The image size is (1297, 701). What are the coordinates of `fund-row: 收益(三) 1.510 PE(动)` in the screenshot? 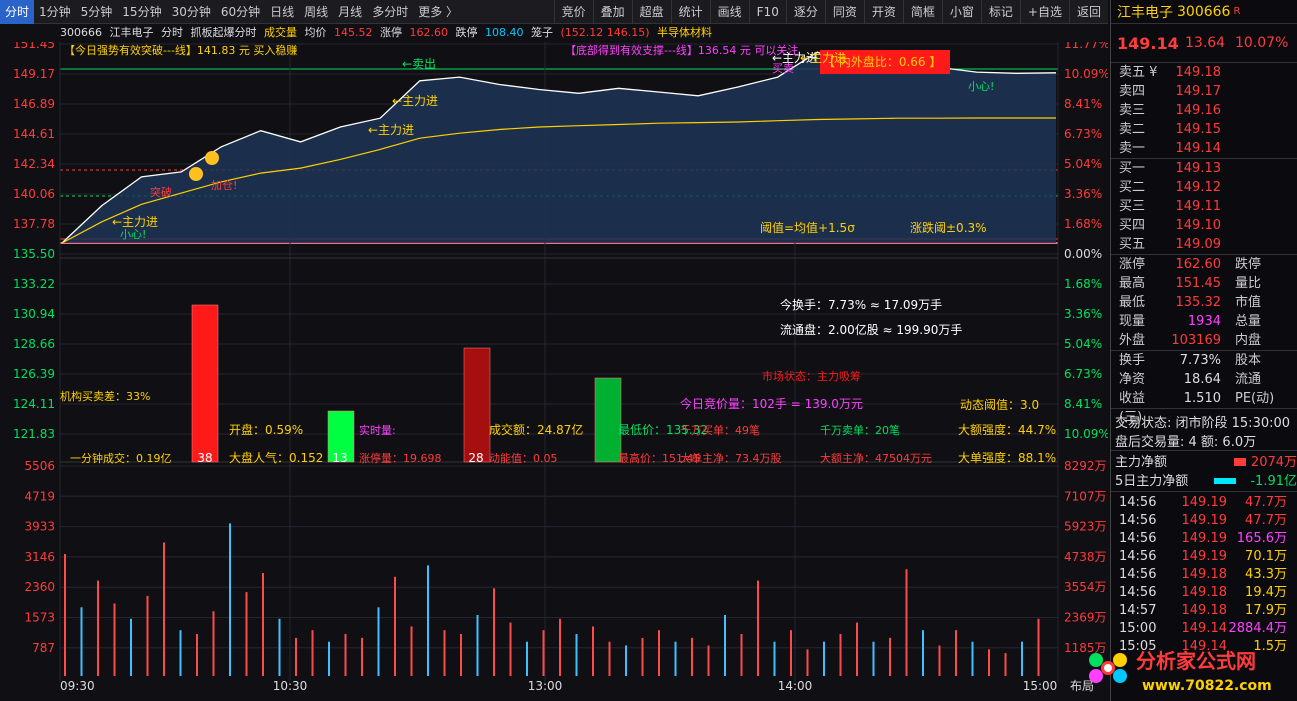 It's located at (1204, 407).